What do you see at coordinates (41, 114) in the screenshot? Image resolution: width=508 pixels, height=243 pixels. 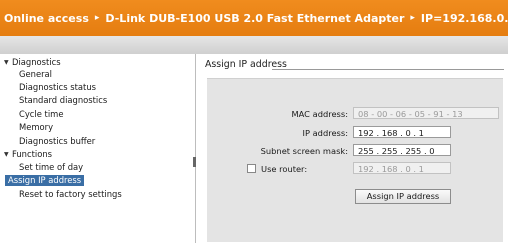 I see `nav-item-cycle-time: Cycle time` at bounding box center [41, 114].